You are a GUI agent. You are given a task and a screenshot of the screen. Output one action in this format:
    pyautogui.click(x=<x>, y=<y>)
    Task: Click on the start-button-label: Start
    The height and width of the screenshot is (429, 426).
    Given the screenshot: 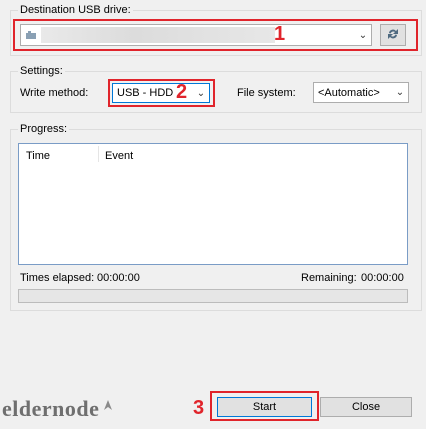 What is the action you would take?
    pyautogui.click(x=264, y=407)
    